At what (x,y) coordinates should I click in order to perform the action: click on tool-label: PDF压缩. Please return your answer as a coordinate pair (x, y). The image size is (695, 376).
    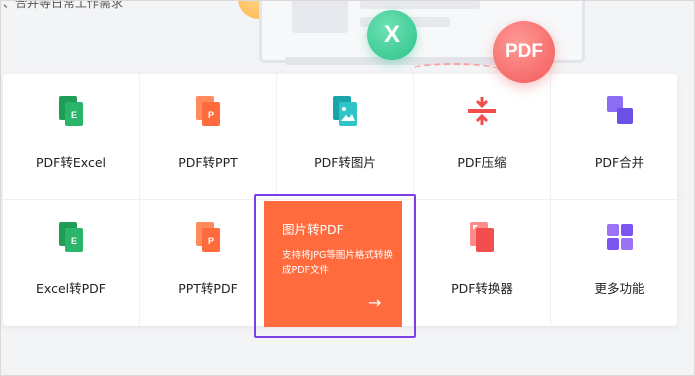
    Looking at the image, I should click on (482, 162).